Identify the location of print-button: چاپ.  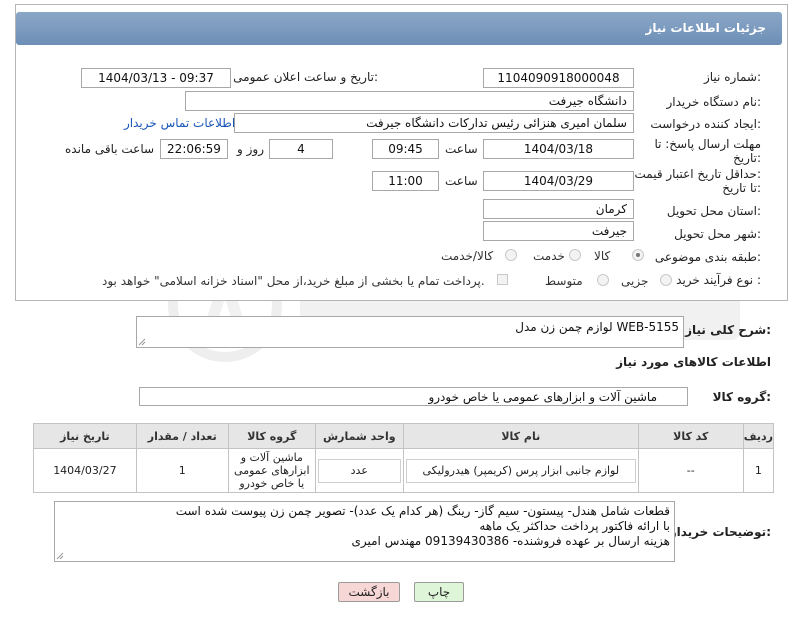
(439, 592).